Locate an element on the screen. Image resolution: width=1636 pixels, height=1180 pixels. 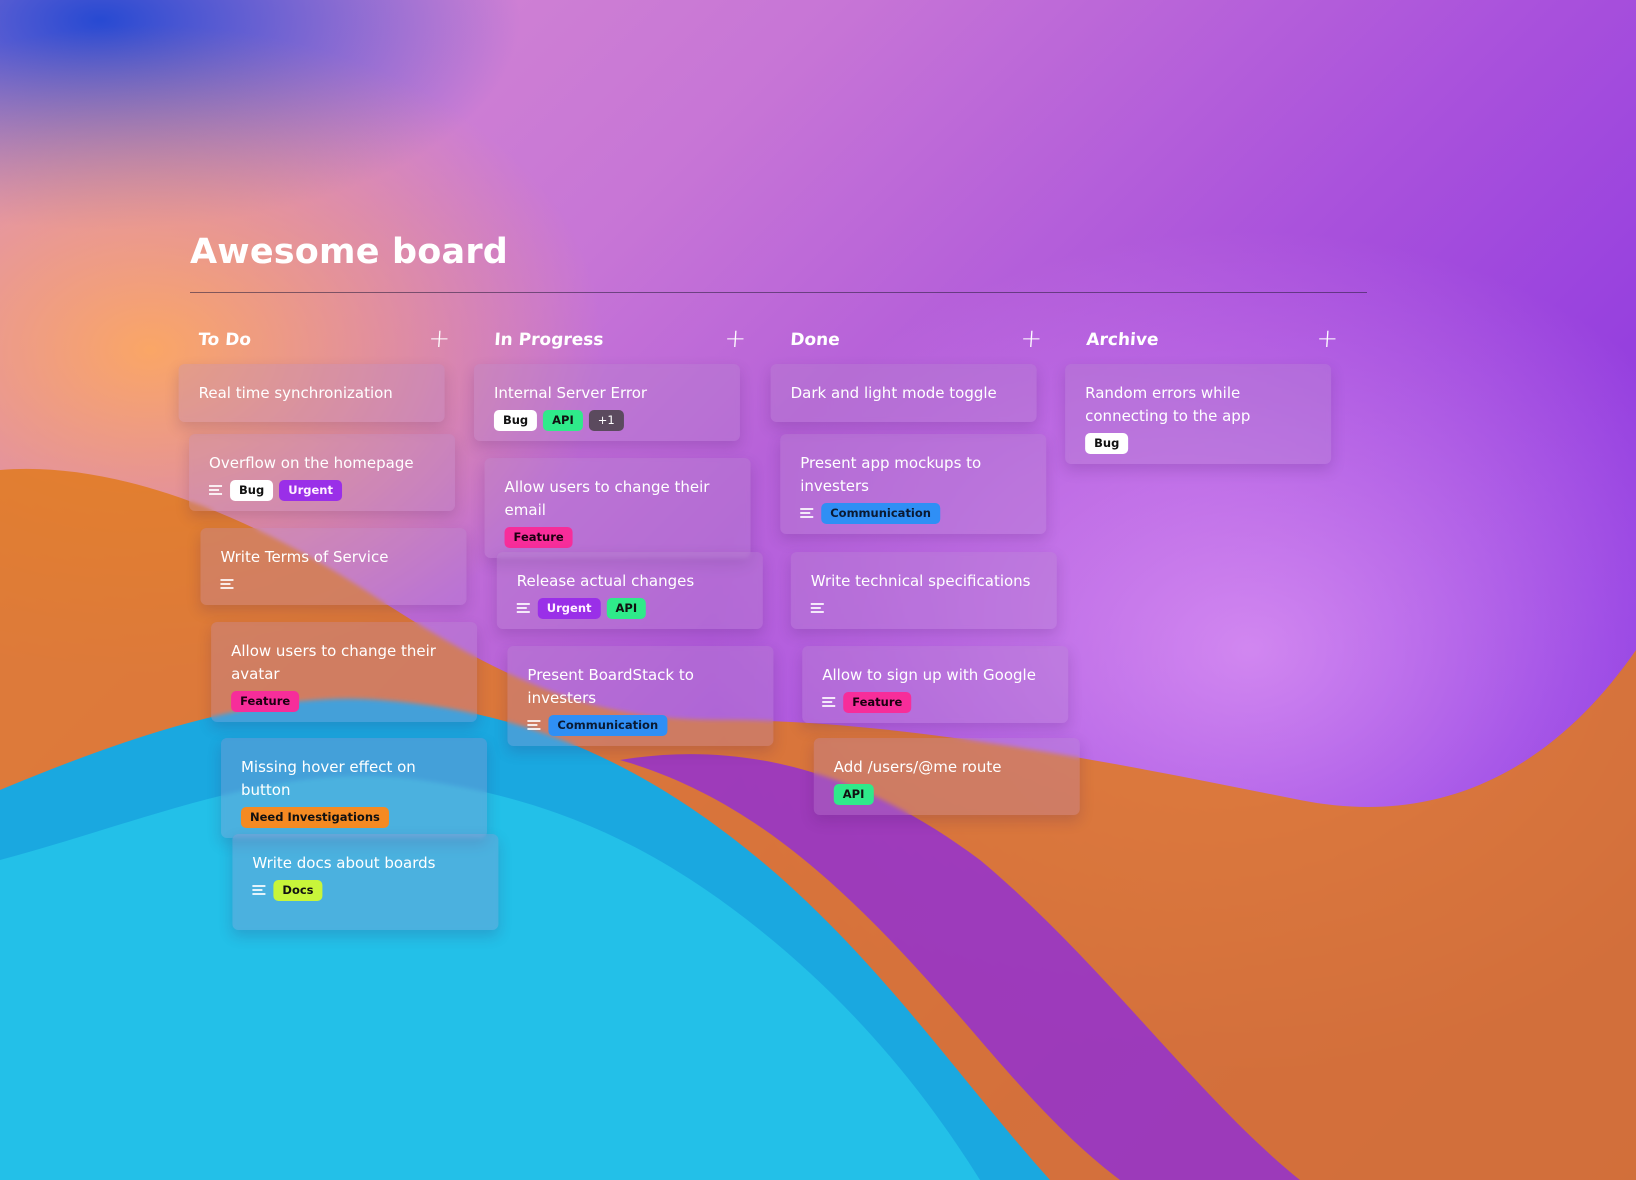
card-meta: Bug is located at coordinates (1199, 443).